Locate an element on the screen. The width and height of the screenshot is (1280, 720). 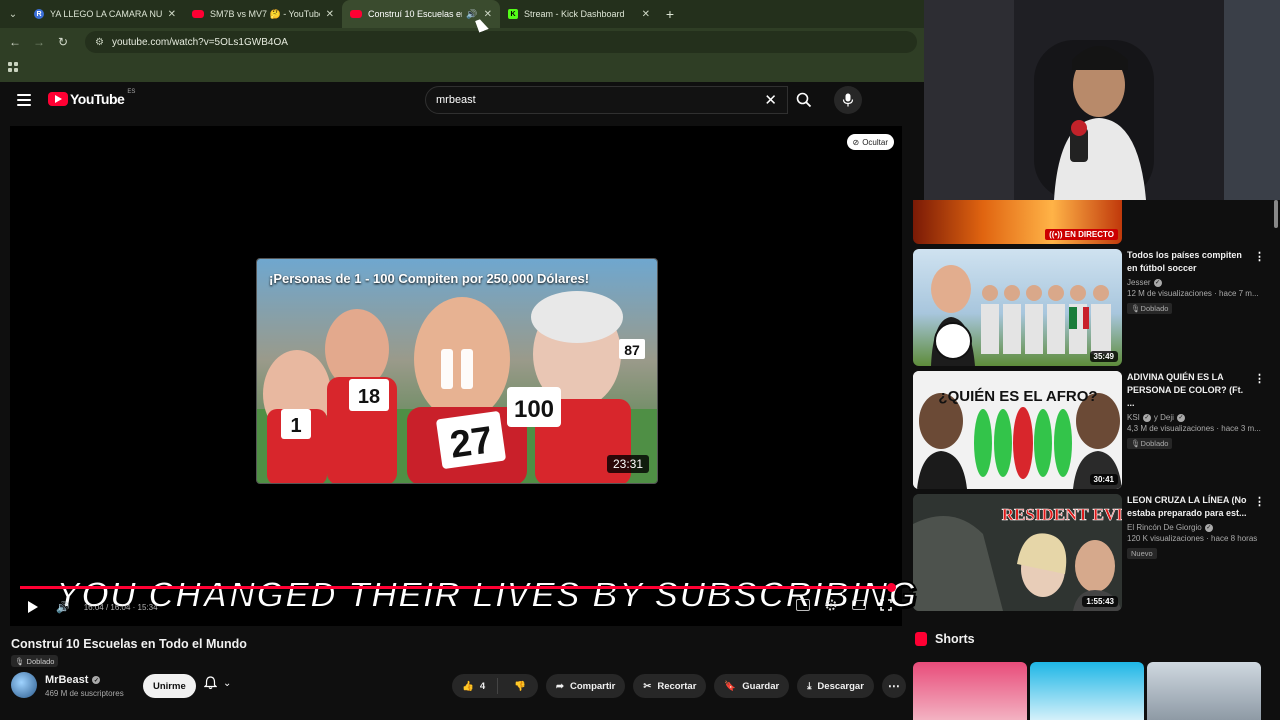
tab-title: SM7B vs MV7 🤔 - YouTube is located at coordinates (265, 13).